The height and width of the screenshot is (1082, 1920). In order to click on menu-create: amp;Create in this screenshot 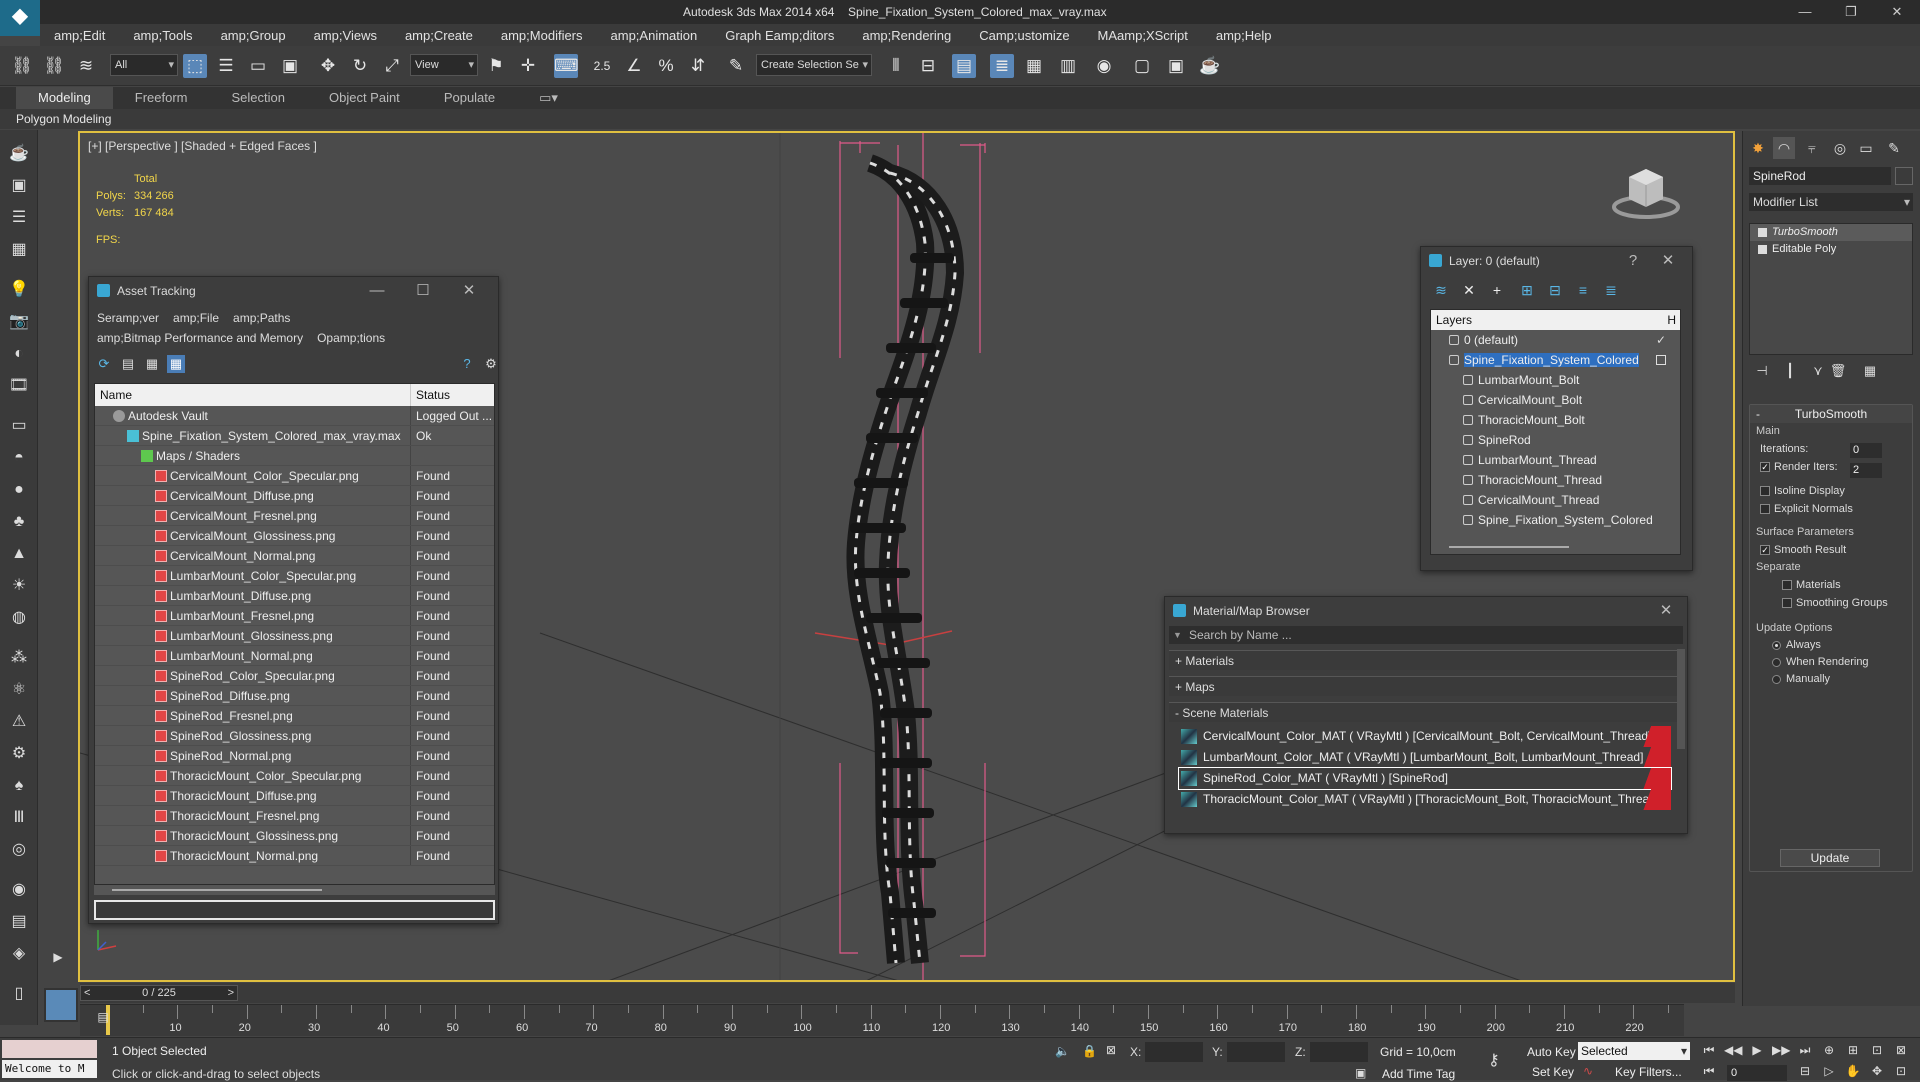, I will do `click(439, 35)`.